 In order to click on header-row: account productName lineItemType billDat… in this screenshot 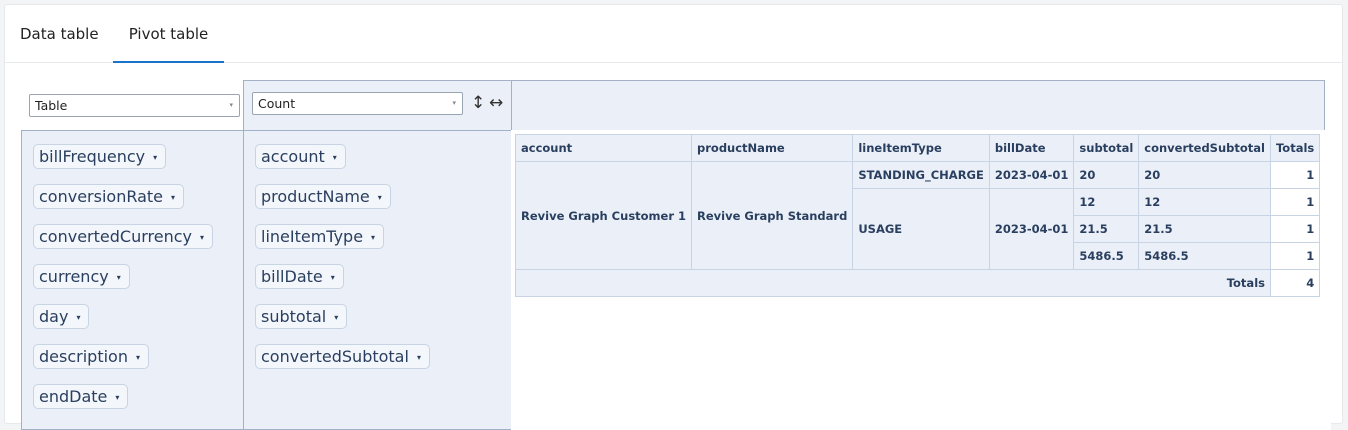, I will do `click(917, 148)`.